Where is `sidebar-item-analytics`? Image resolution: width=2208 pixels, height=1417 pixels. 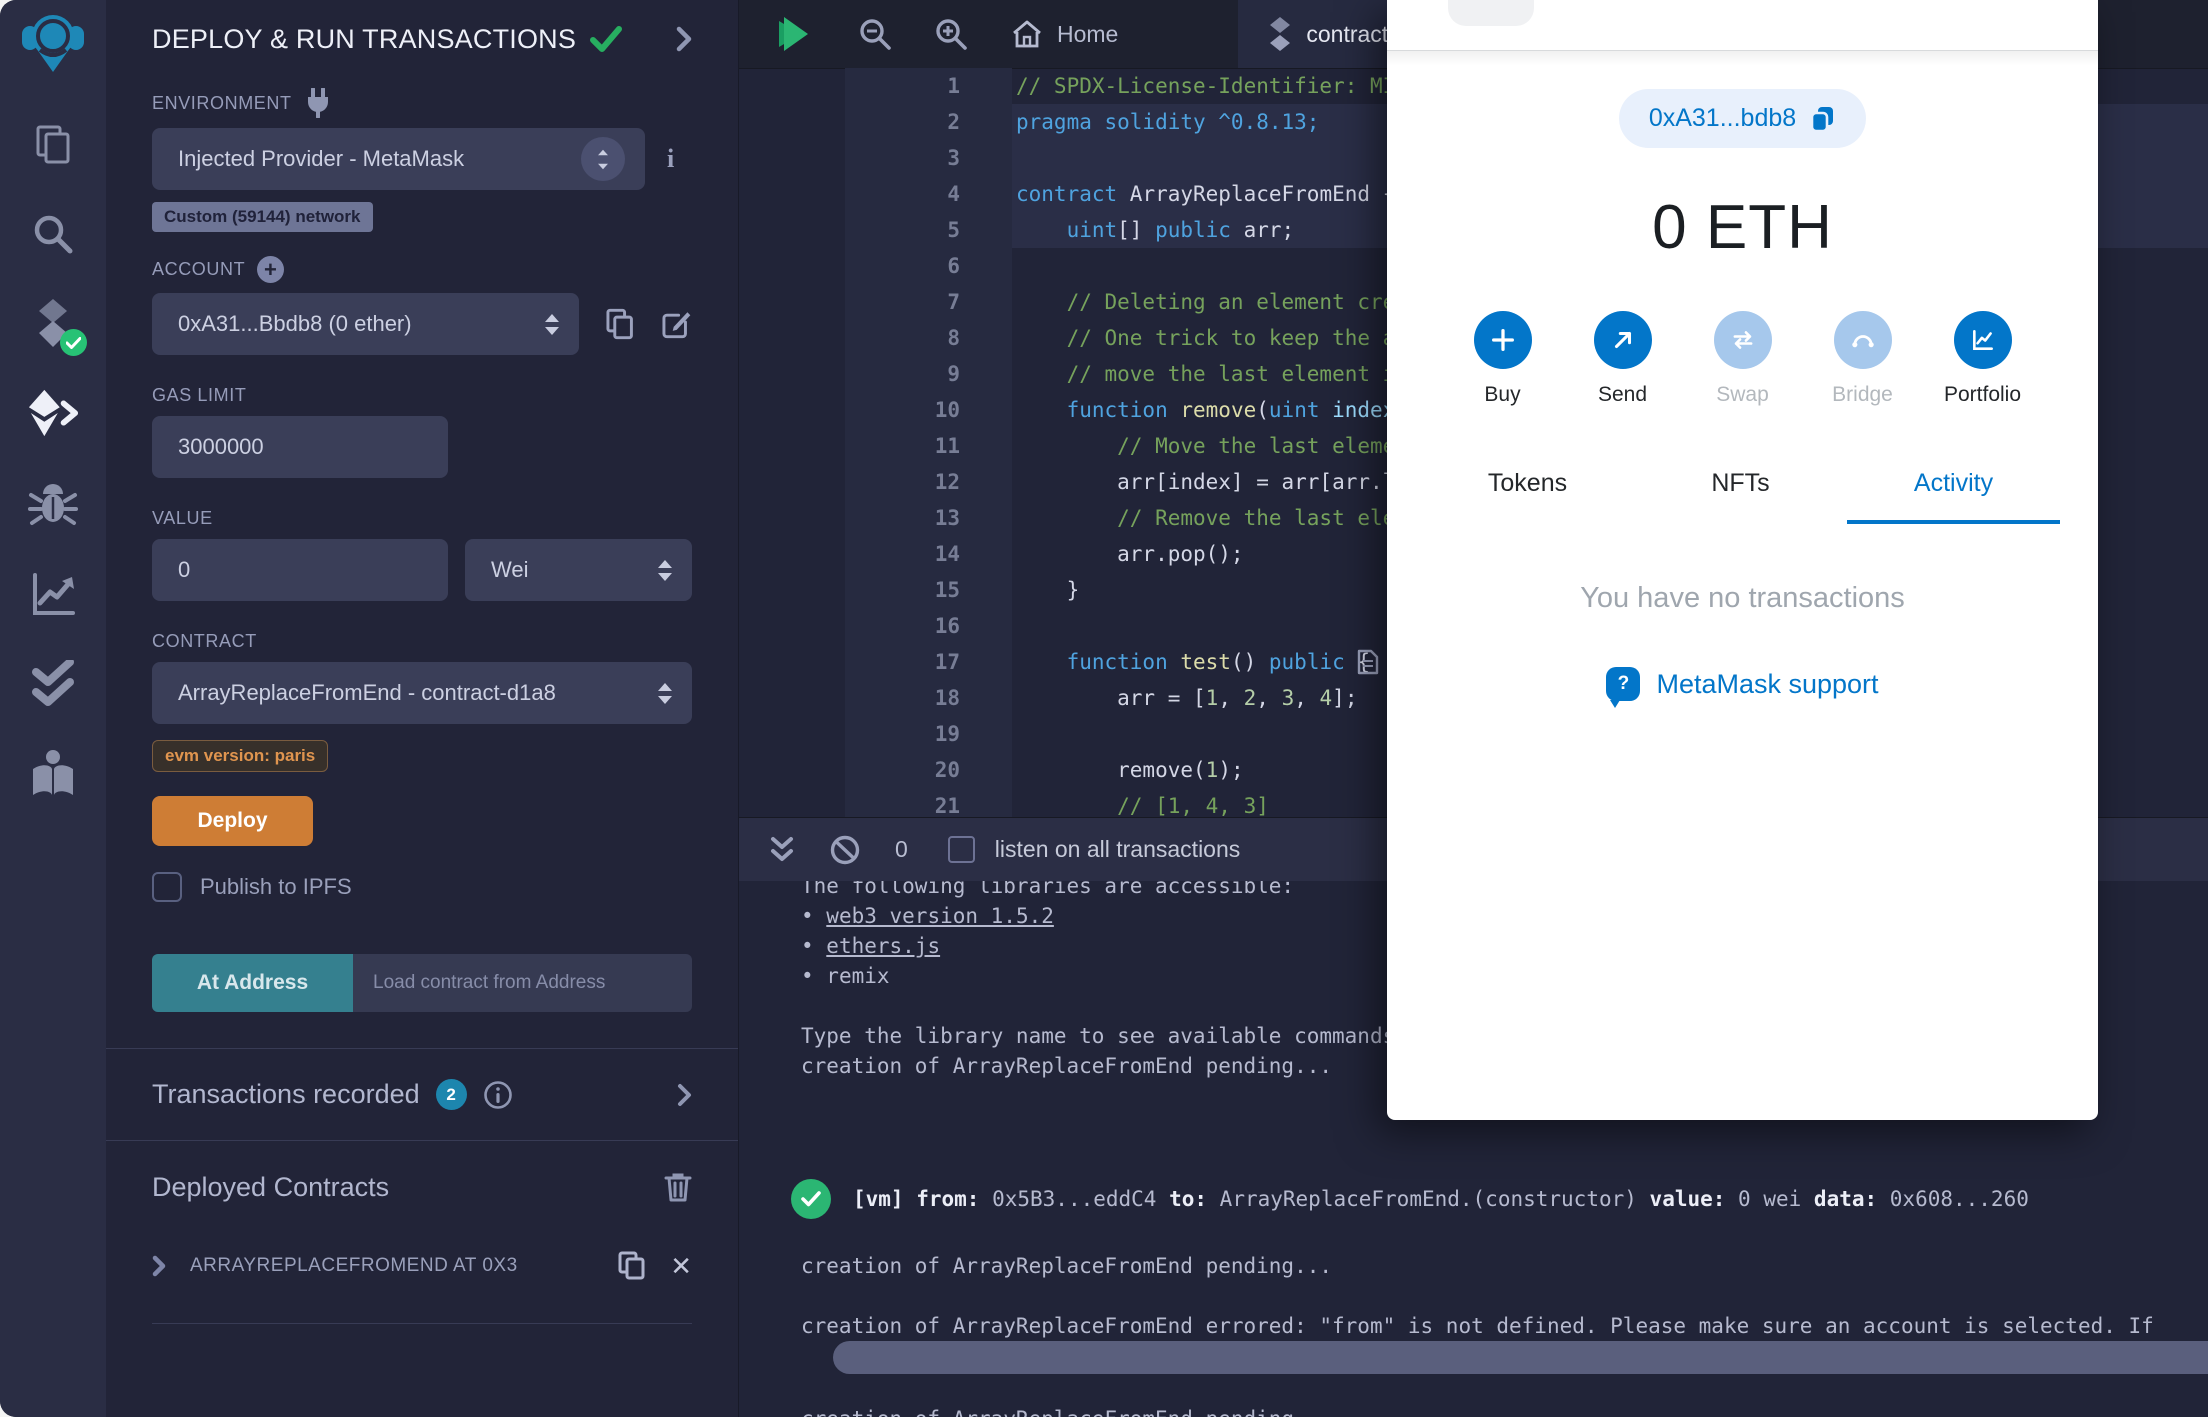
sidebar-item-analytics is located at coordinates (53, 594).